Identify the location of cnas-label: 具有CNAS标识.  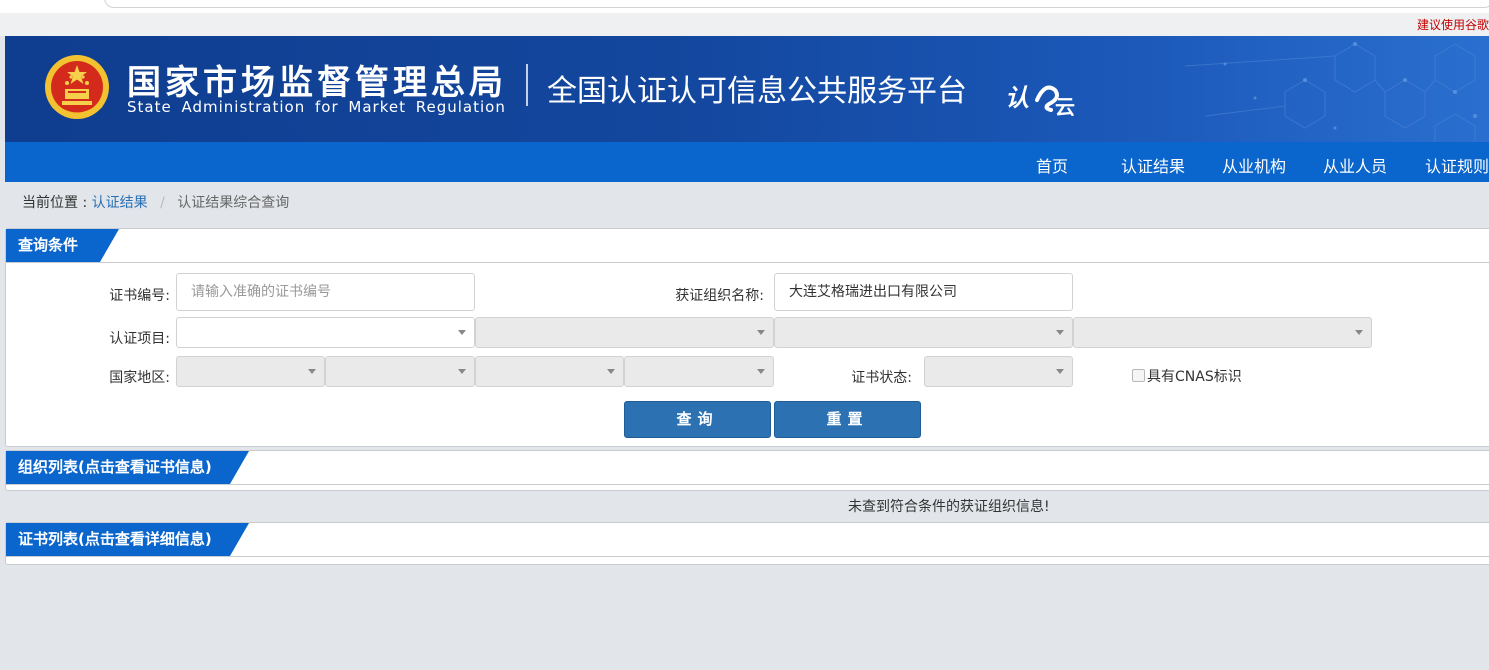
(1194, 377).